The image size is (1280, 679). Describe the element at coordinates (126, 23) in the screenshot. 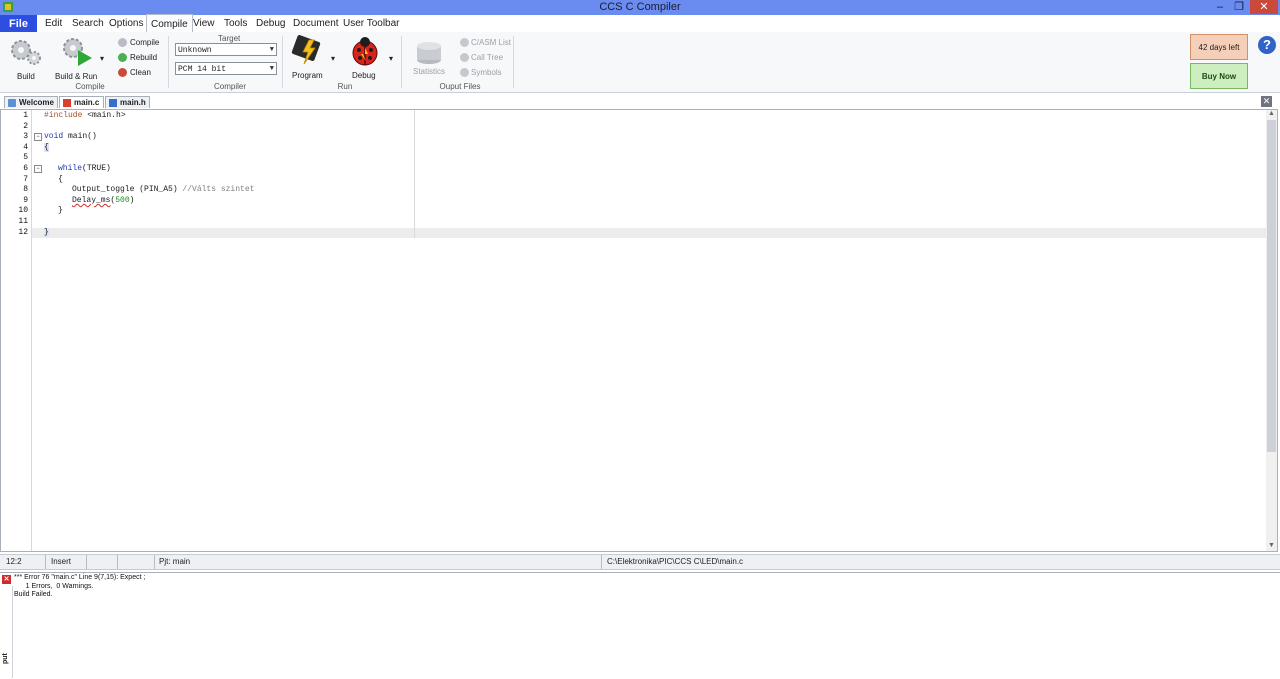

I see `menu-options: Options` at that location.